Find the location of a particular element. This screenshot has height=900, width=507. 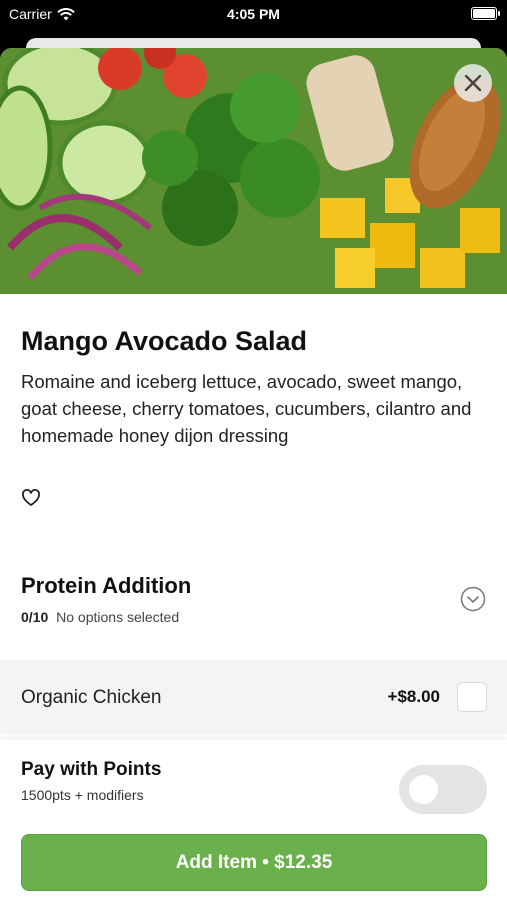

points-cost: 1500pts + modifiers is located at coordinates (82, 795).